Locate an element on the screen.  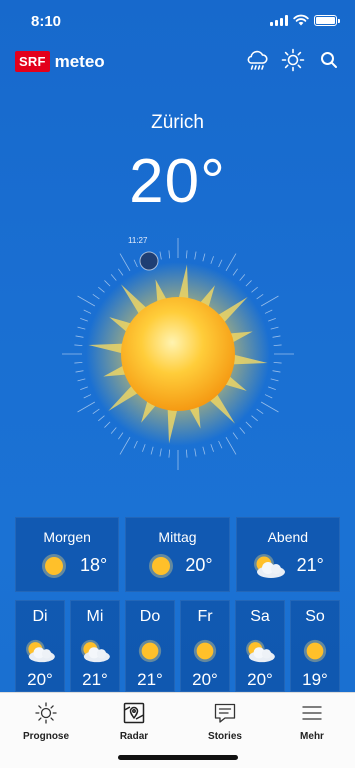
srf-meteo-logo: SRF meteo is located at coordinates (60, 61).